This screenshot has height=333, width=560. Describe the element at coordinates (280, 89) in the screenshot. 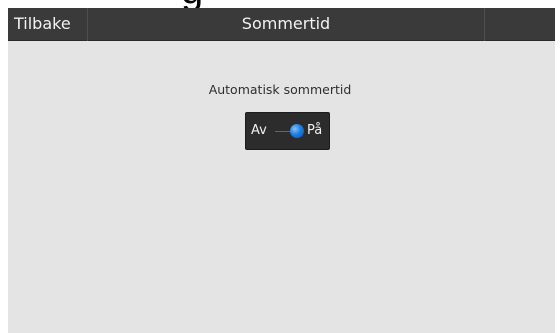

I see `setting-label: Automatisk sommertid` at that location.